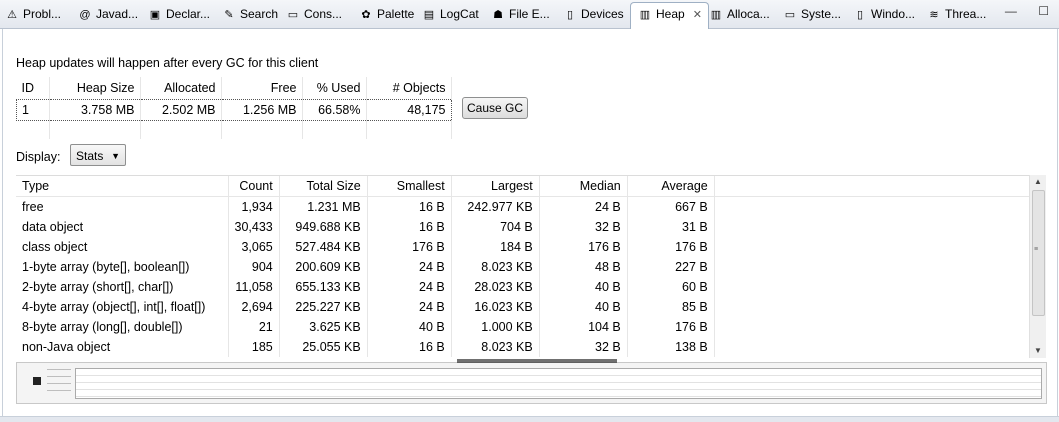  What do you see at coordinates (495, 108) in the screenshot?
I see `cause-gc-button: Cause GC` at bounding box center [495, 108].